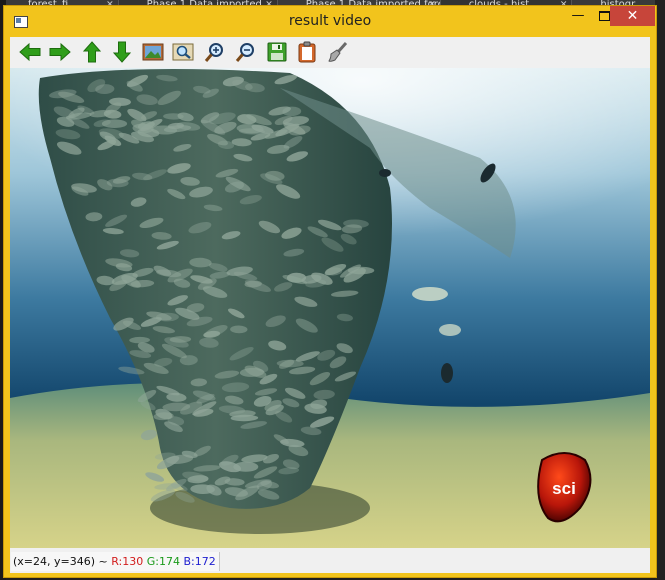 This screenshot has width=665, height=580. Describe the element at coordinates (127, 561) in the screenshot. I see `red-value: R:130` at that location.